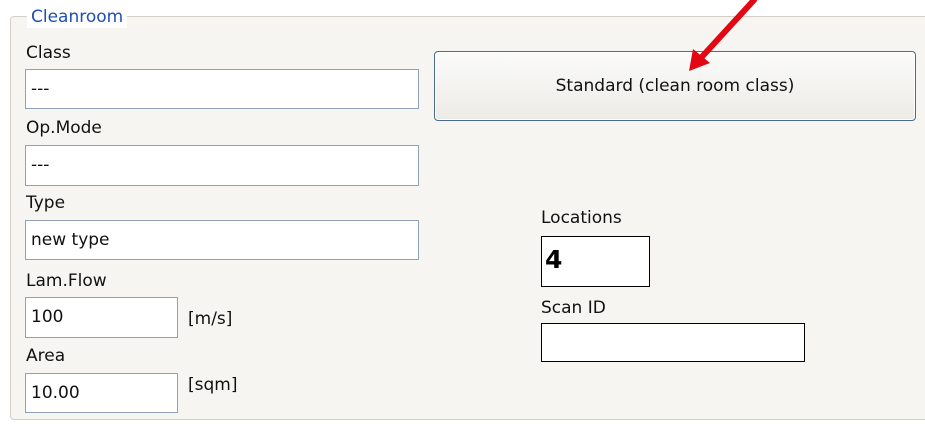  What do you see at coordinates (213, 385) in the screenshot?
I see `area-unit: [sqm]` at bounding box center [213, 385].